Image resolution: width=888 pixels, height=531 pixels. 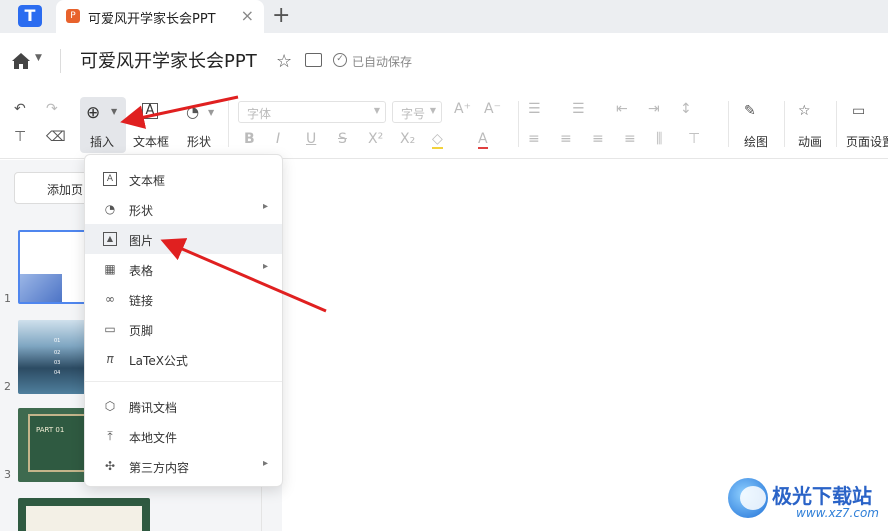 I want to click on strikethrough-icon: S, so click(x=342, y=139).